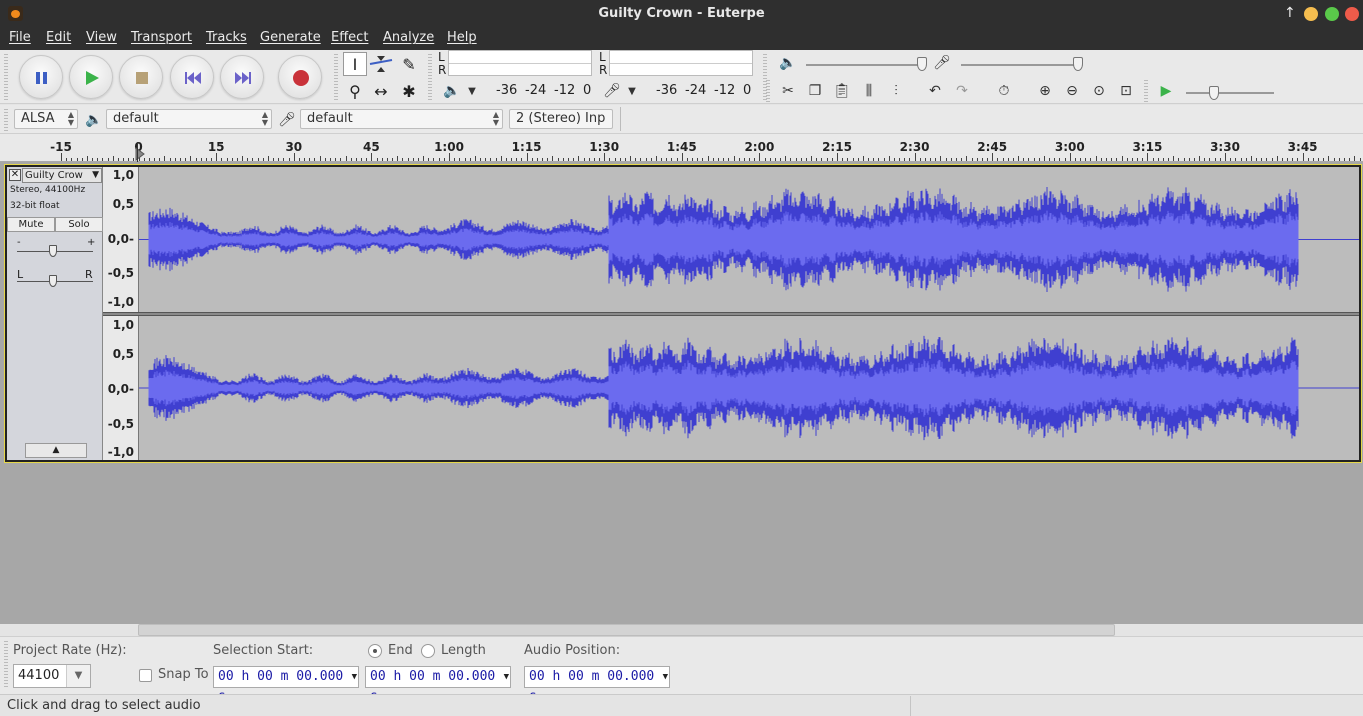 Image resolution: width=1363 pixels, height=716 pixels. Describe the element at coordinates (53, 251) in the screenshot. I see `gain-slider-thumb` at that location.